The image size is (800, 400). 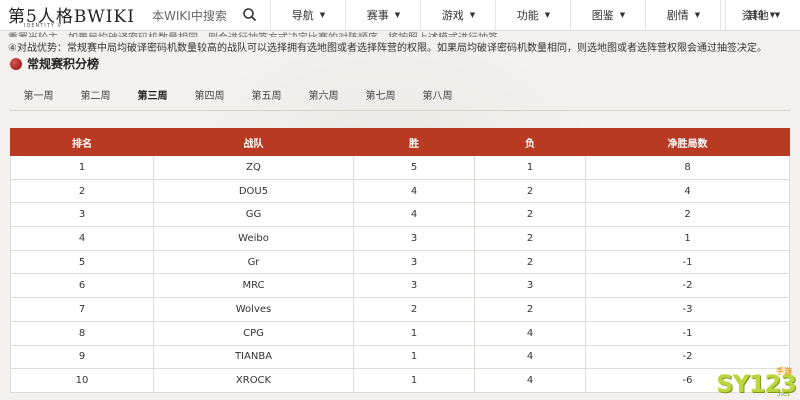 I want to click on table-row: 5 Gr 3 2 -1, so click(x=400, y=262).